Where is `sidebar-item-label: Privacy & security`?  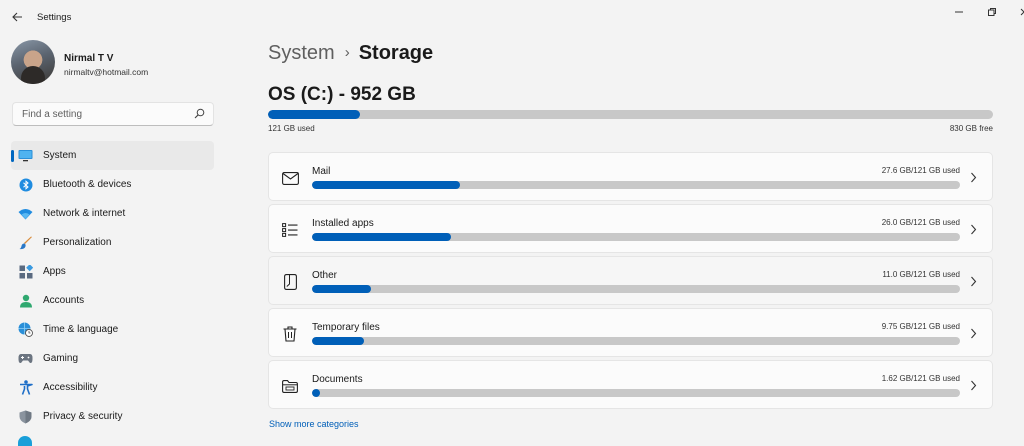
sidebar-item-label: Privacy & security is located at coordinates (83, 416).